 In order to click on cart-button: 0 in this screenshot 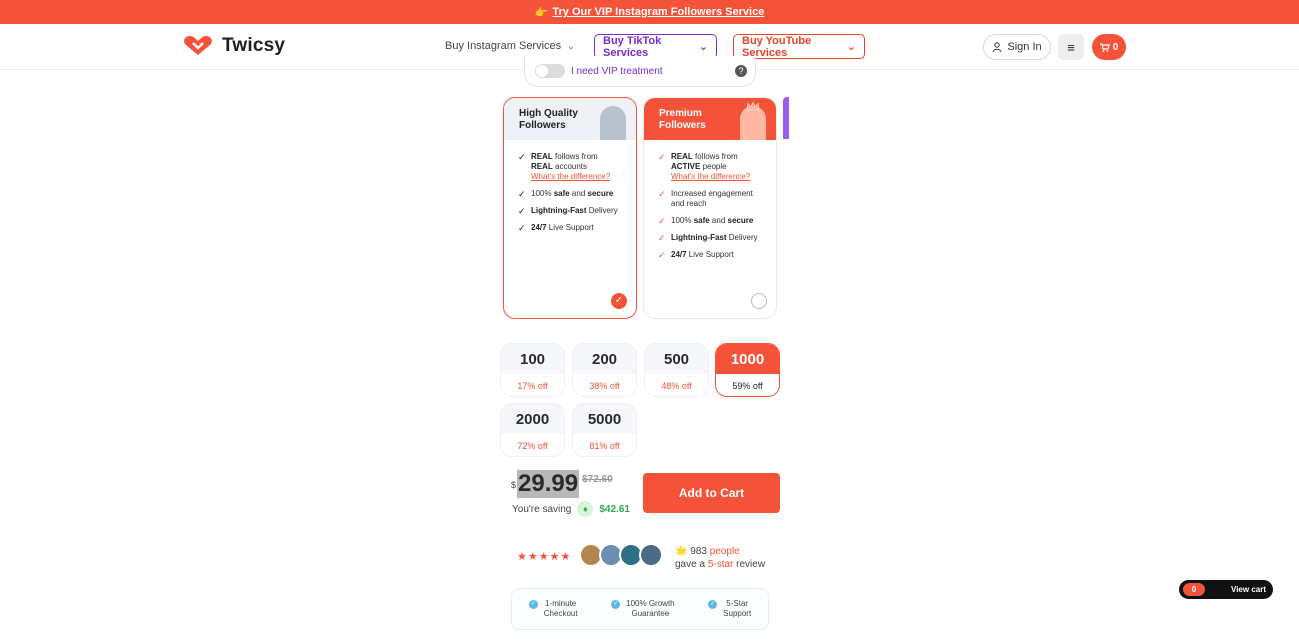, I will do `click(1109, 47)`.